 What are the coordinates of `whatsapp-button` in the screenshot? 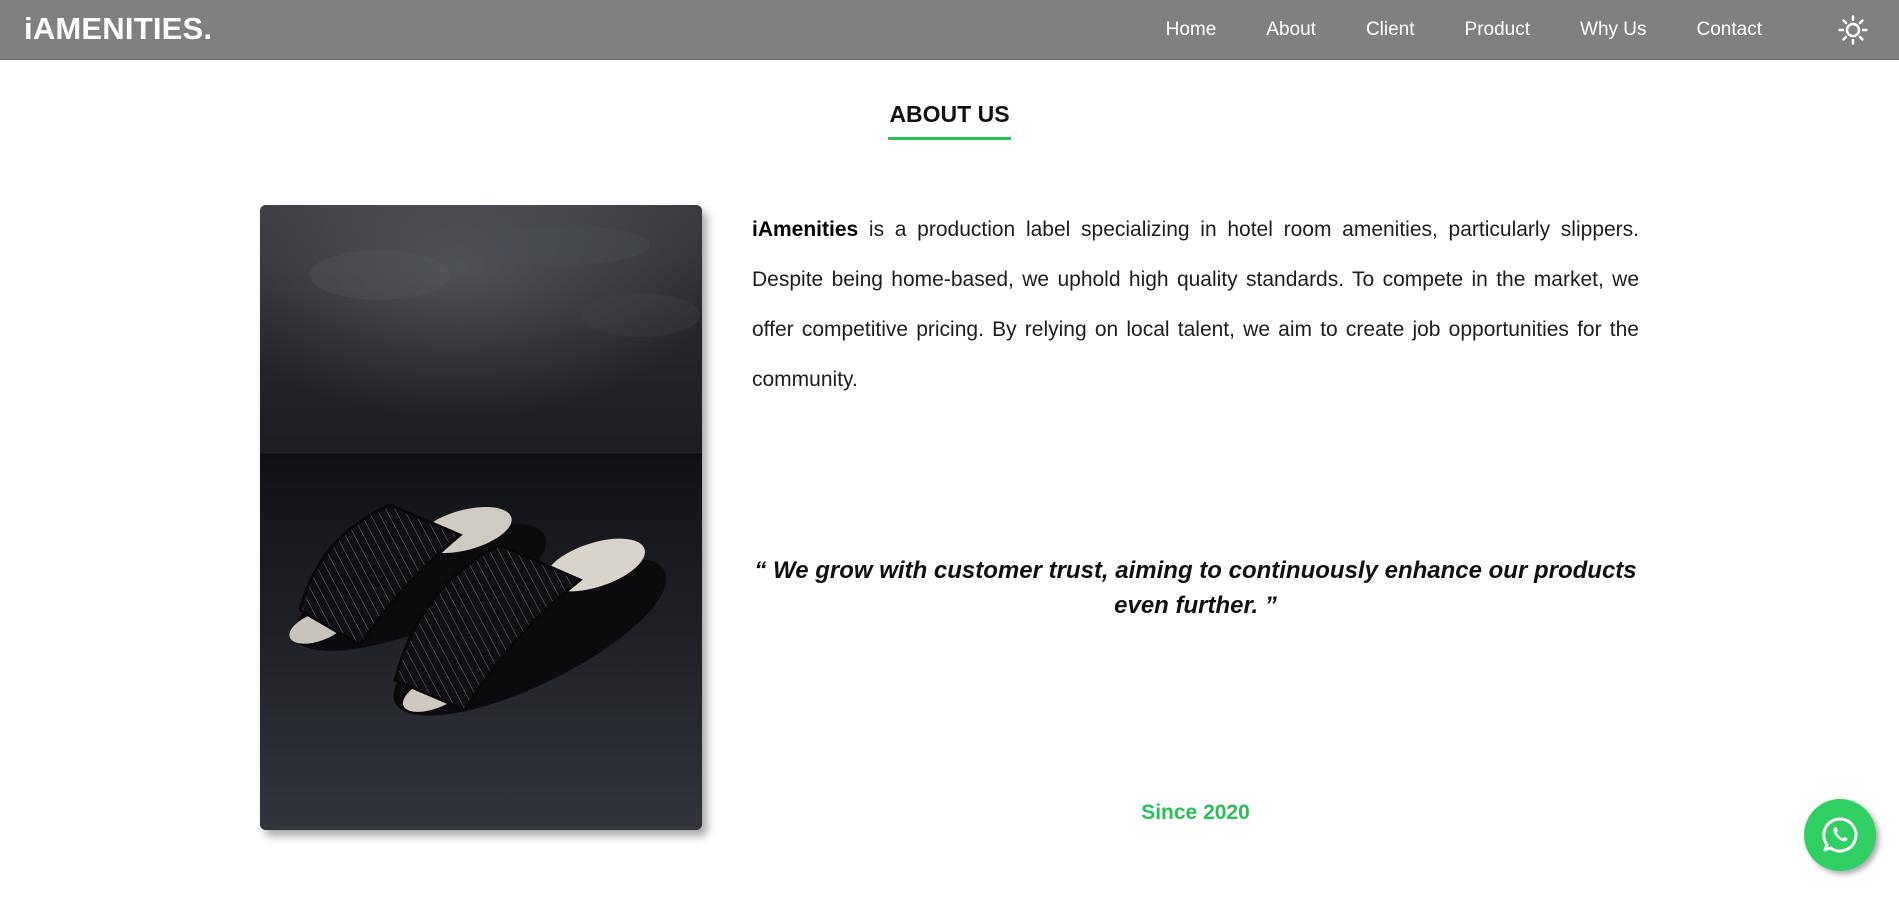 It's located at (1840, 835).